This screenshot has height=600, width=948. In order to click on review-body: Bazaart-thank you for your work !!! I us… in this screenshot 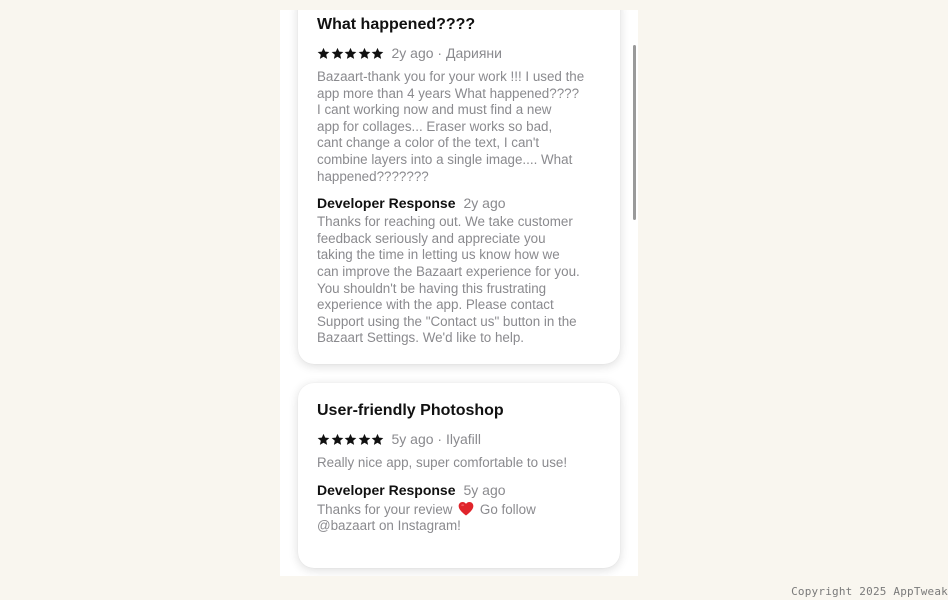, I will do `click(451, 126)`.